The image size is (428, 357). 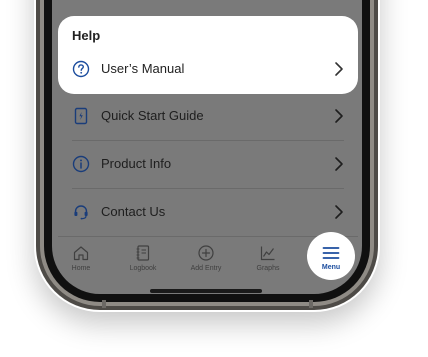 I want to click on contact-us-row: Contact Us, so click(x=208, y=213).